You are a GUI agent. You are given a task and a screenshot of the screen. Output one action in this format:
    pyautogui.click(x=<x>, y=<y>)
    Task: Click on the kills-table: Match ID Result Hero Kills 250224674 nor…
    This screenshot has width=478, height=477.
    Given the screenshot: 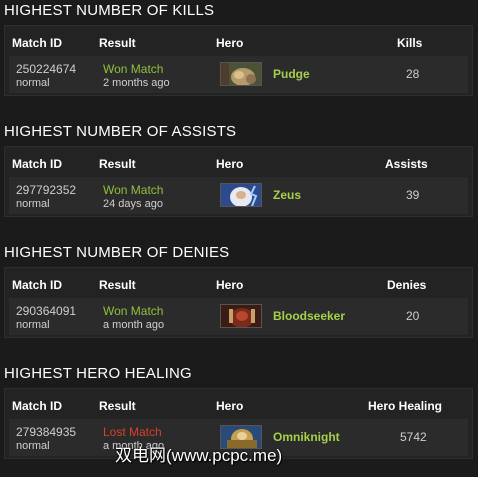 What is the action you would take?
    pyautogui.click(x=238, y=60)
    